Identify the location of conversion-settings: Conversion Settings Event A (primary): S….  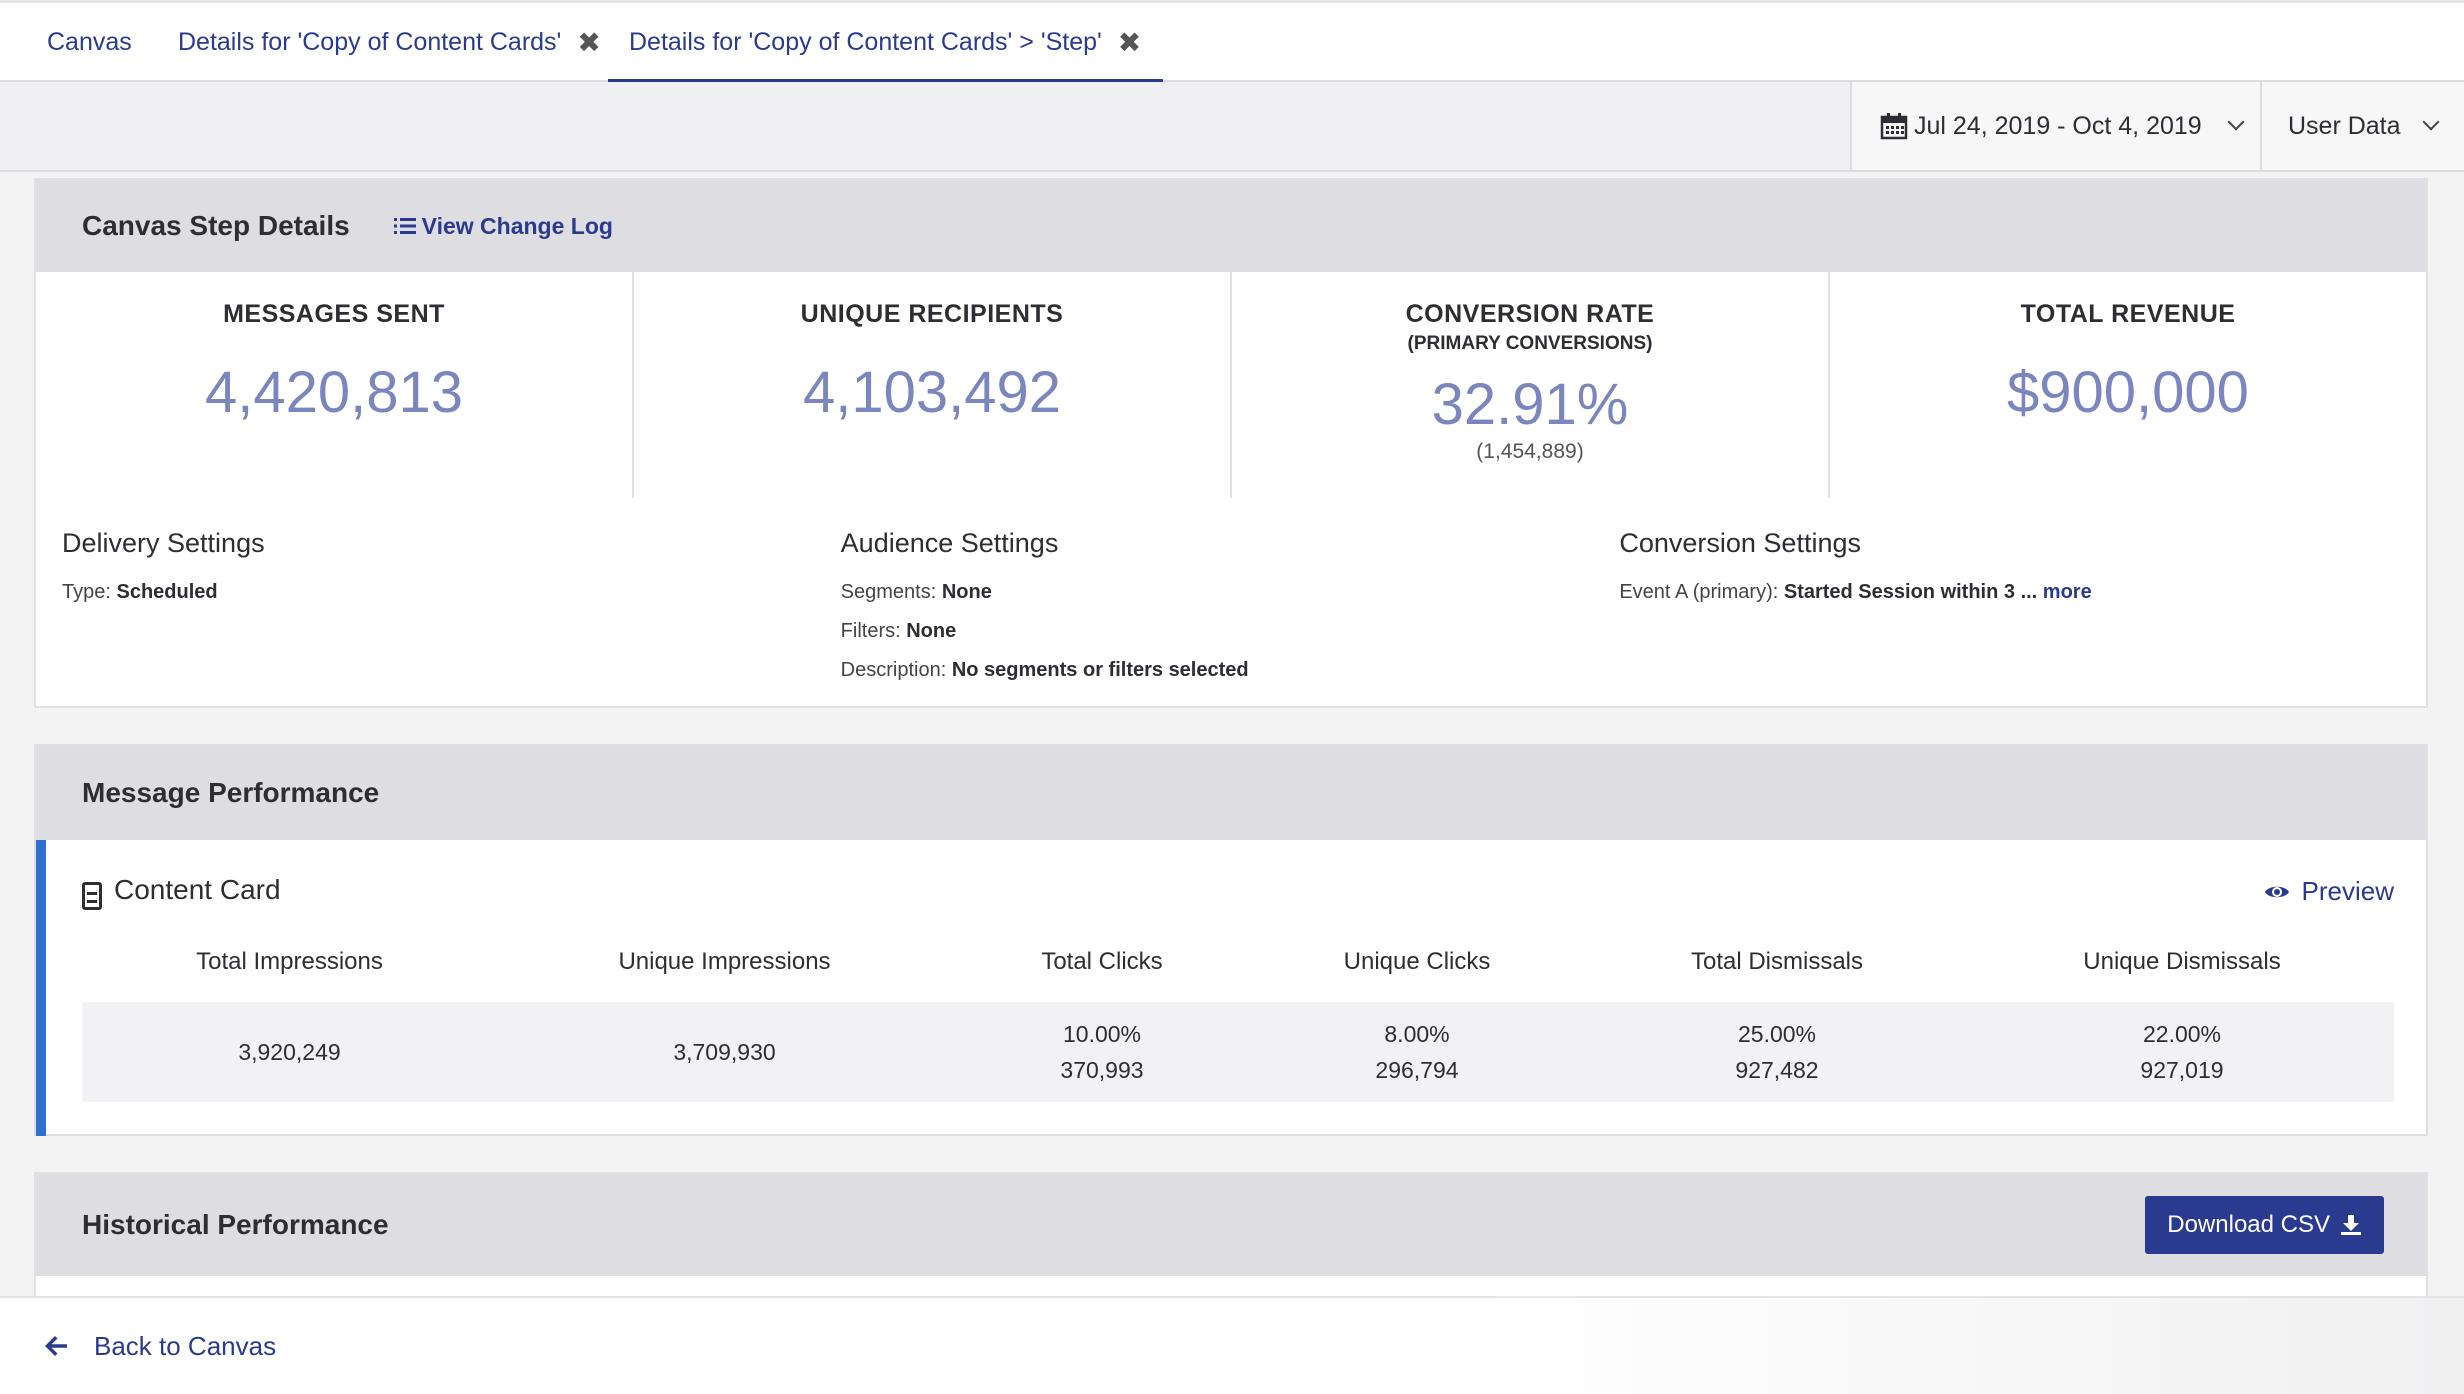
(2008, 613).